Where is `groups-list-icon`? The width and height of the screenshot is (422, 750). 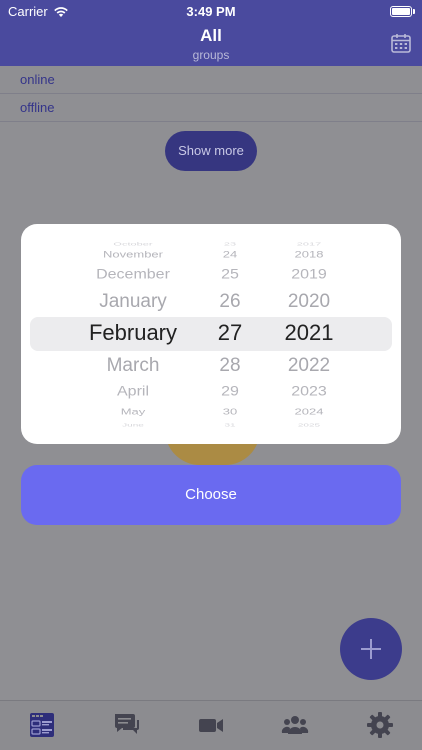
groups-list-icon is located at coordinates (42, 725).